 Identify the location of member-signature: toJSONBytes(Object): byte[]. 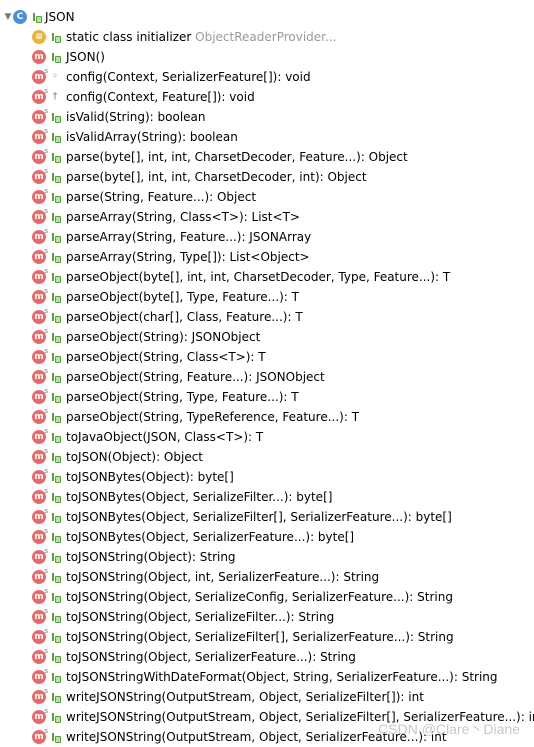
(150, 477).